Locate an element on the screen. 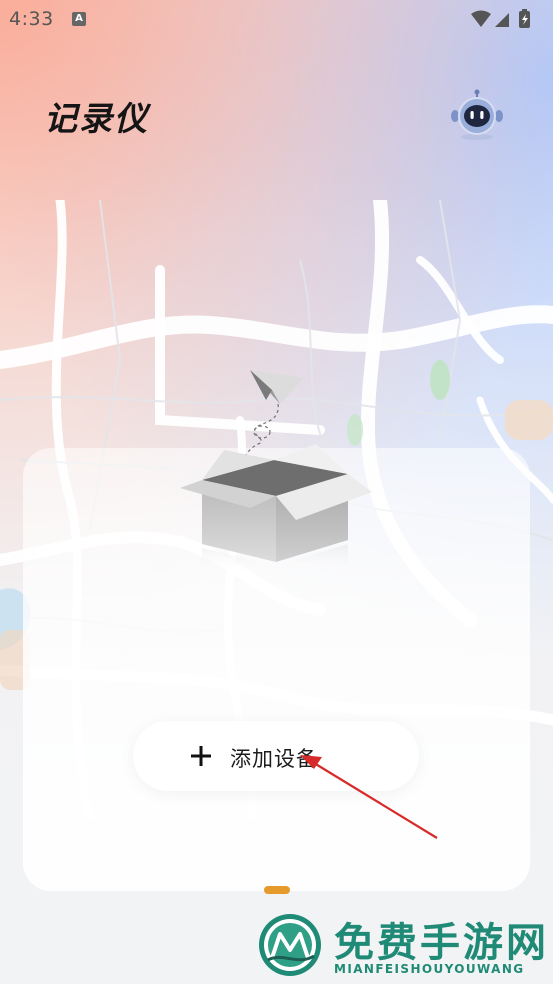 Image resolution: width=553 pixels, height=984 pixels. page-title: 记录仪 is located at coordinates (96, 118).